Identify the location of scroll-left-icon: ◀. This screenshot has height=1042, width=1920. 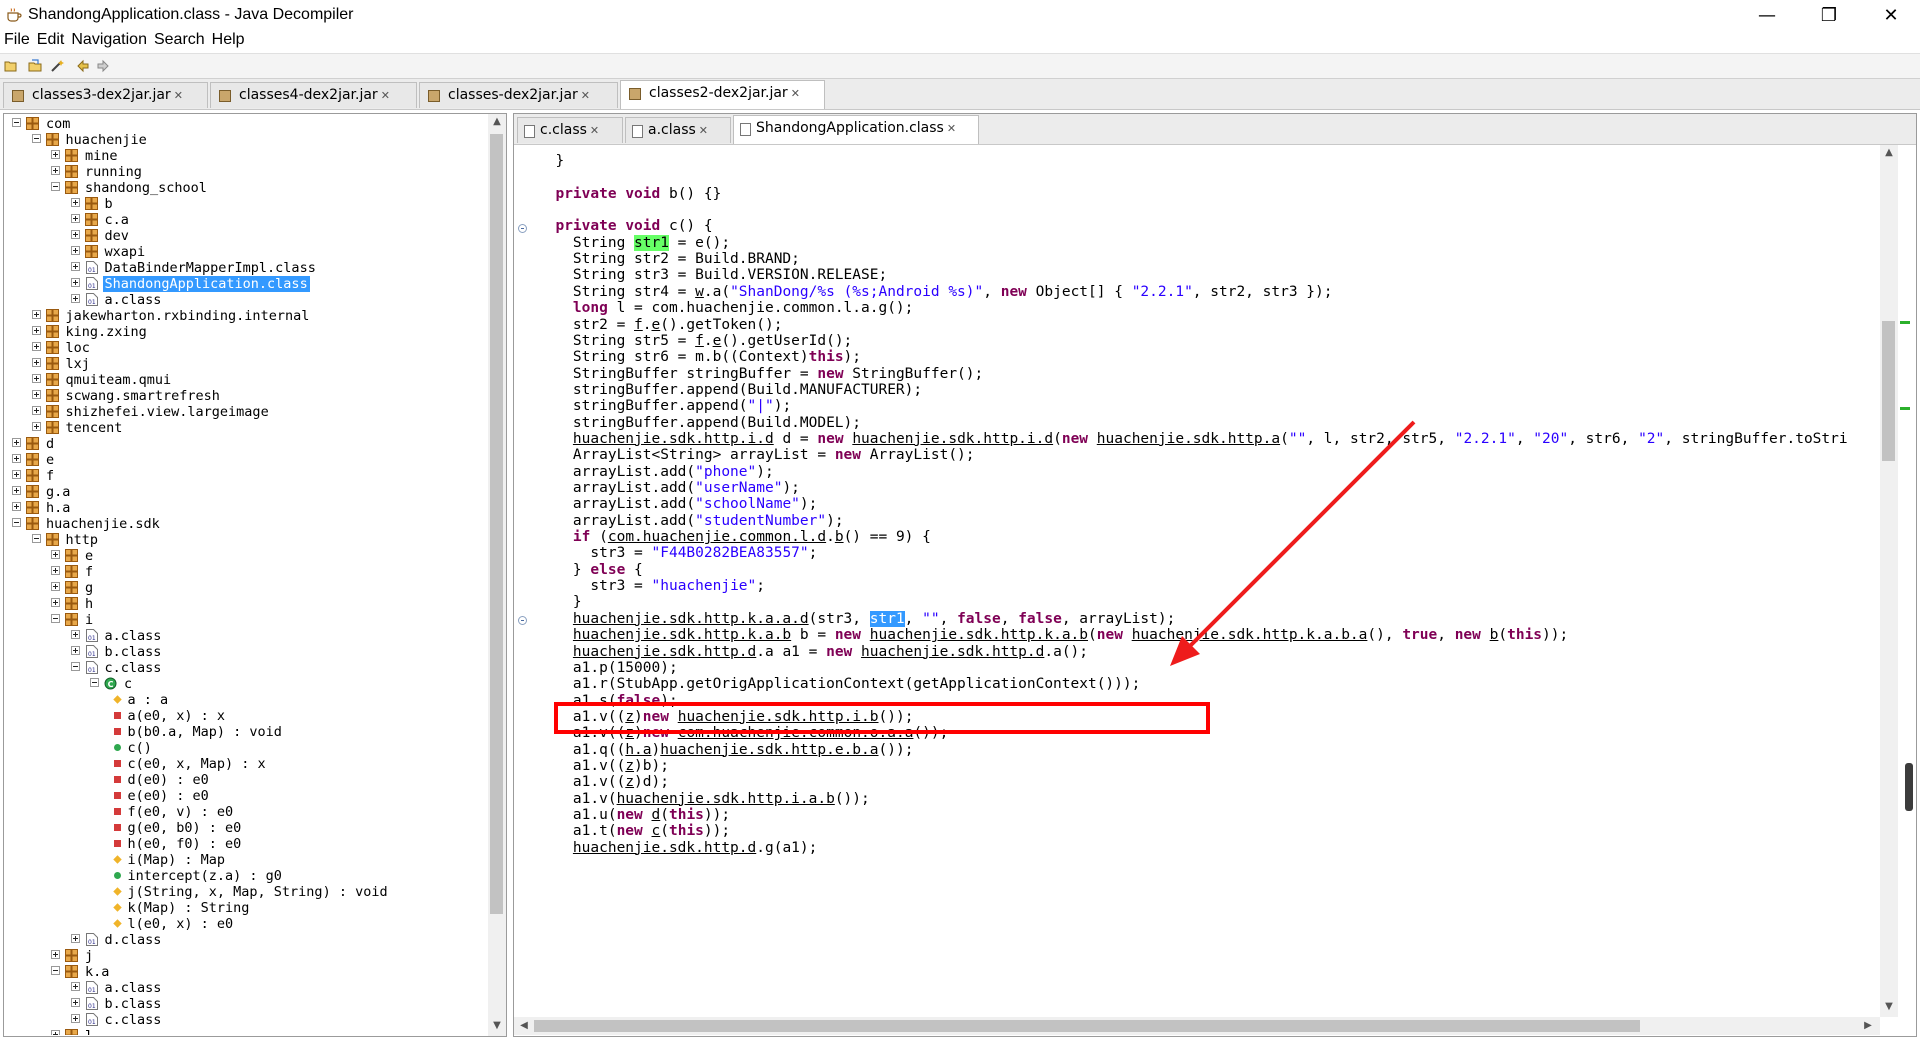
(524, 1026).